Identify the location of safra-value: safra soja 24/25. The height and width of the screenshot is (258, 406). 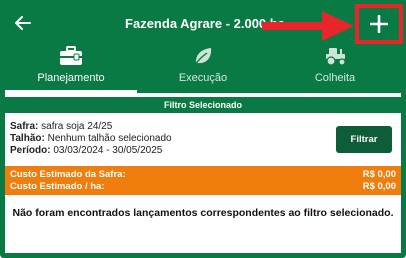
(75, 126).